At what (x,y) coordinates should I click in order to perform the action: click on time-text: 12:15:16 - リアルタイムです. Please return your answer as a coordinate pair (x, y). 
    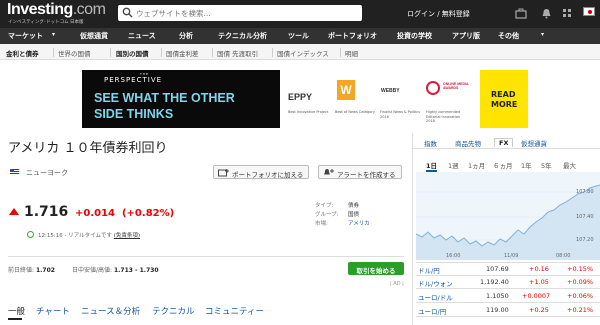
    Looking at the image, I should click on (75, 236).